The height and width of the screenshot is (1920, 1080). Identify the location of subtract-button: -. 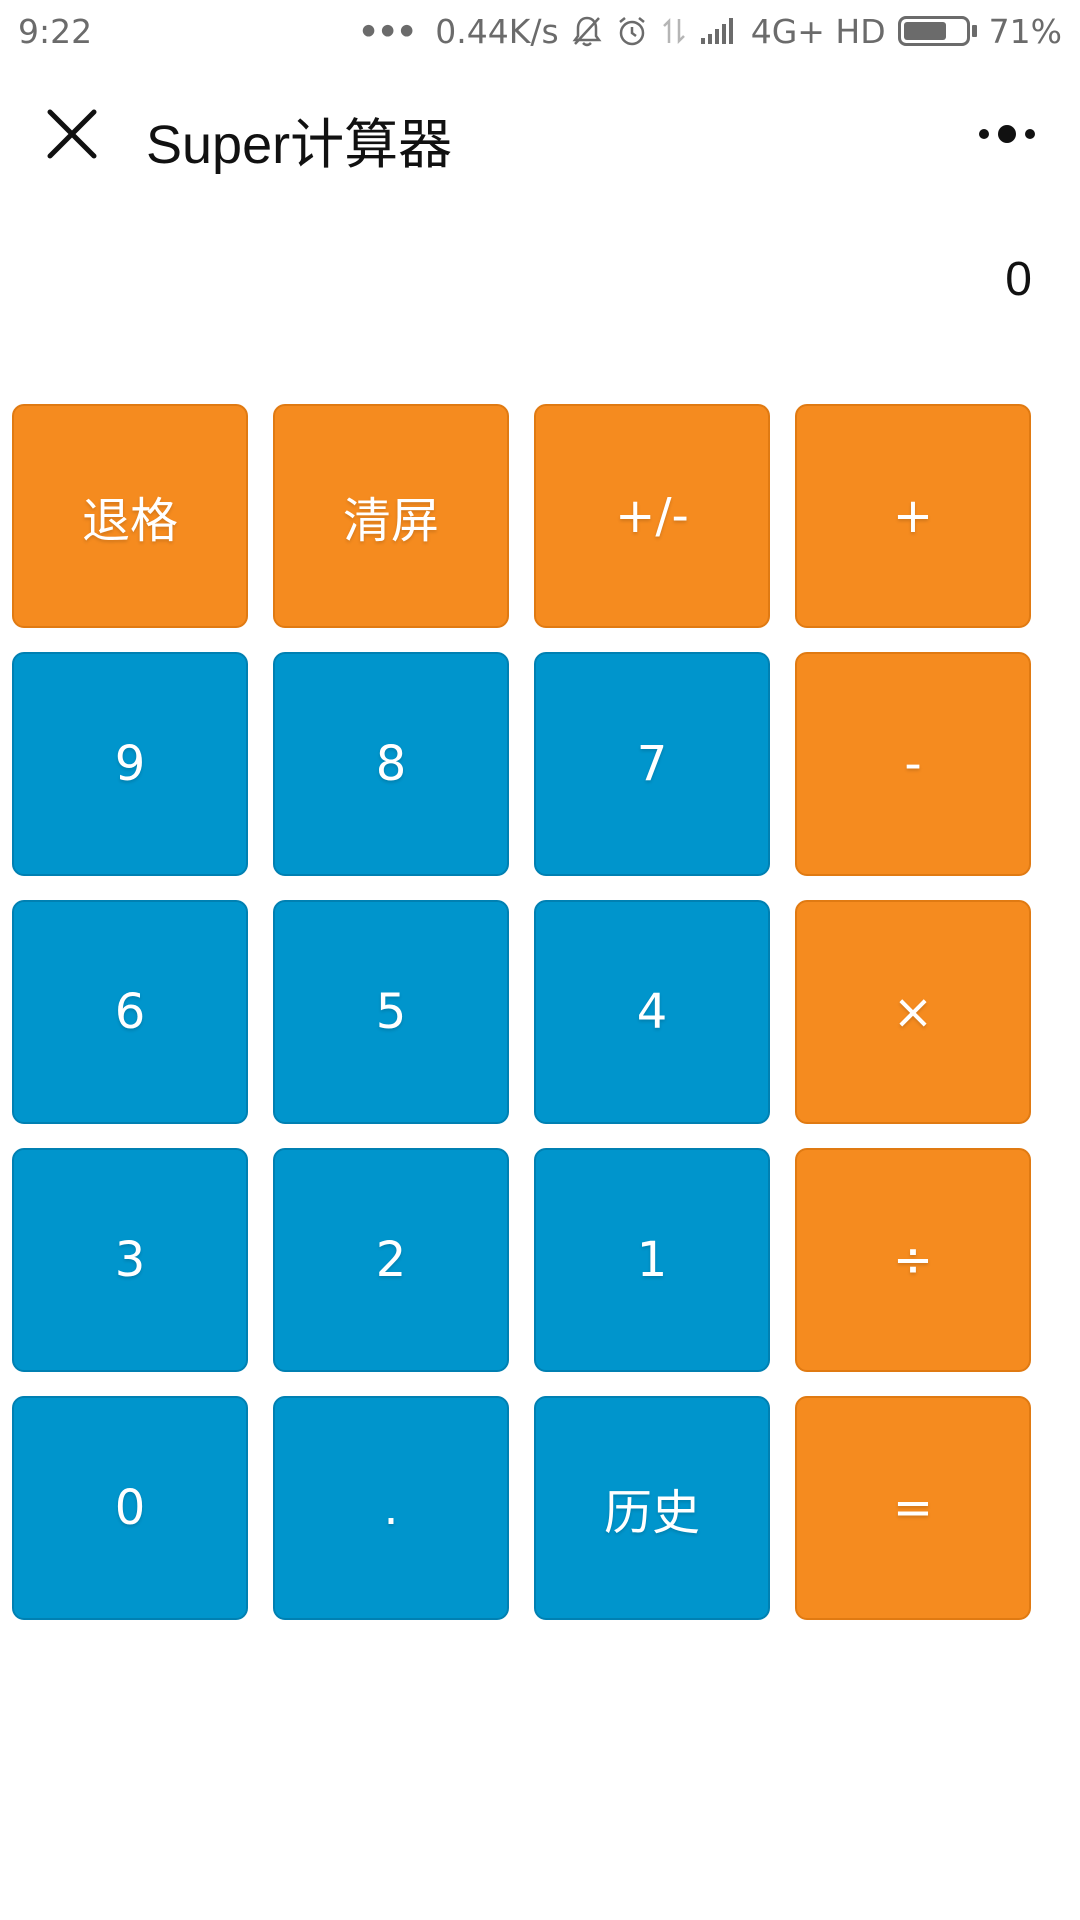
(913, 764).